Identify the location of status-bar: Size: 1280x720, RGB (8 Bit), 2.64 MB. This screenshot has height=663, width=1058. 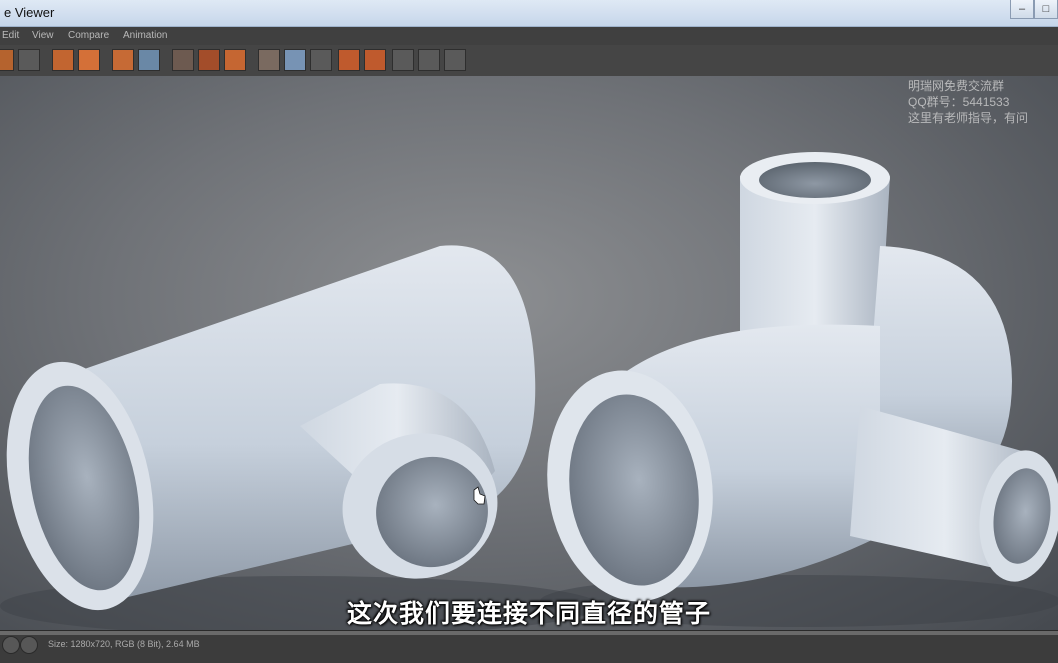
(529, 646).